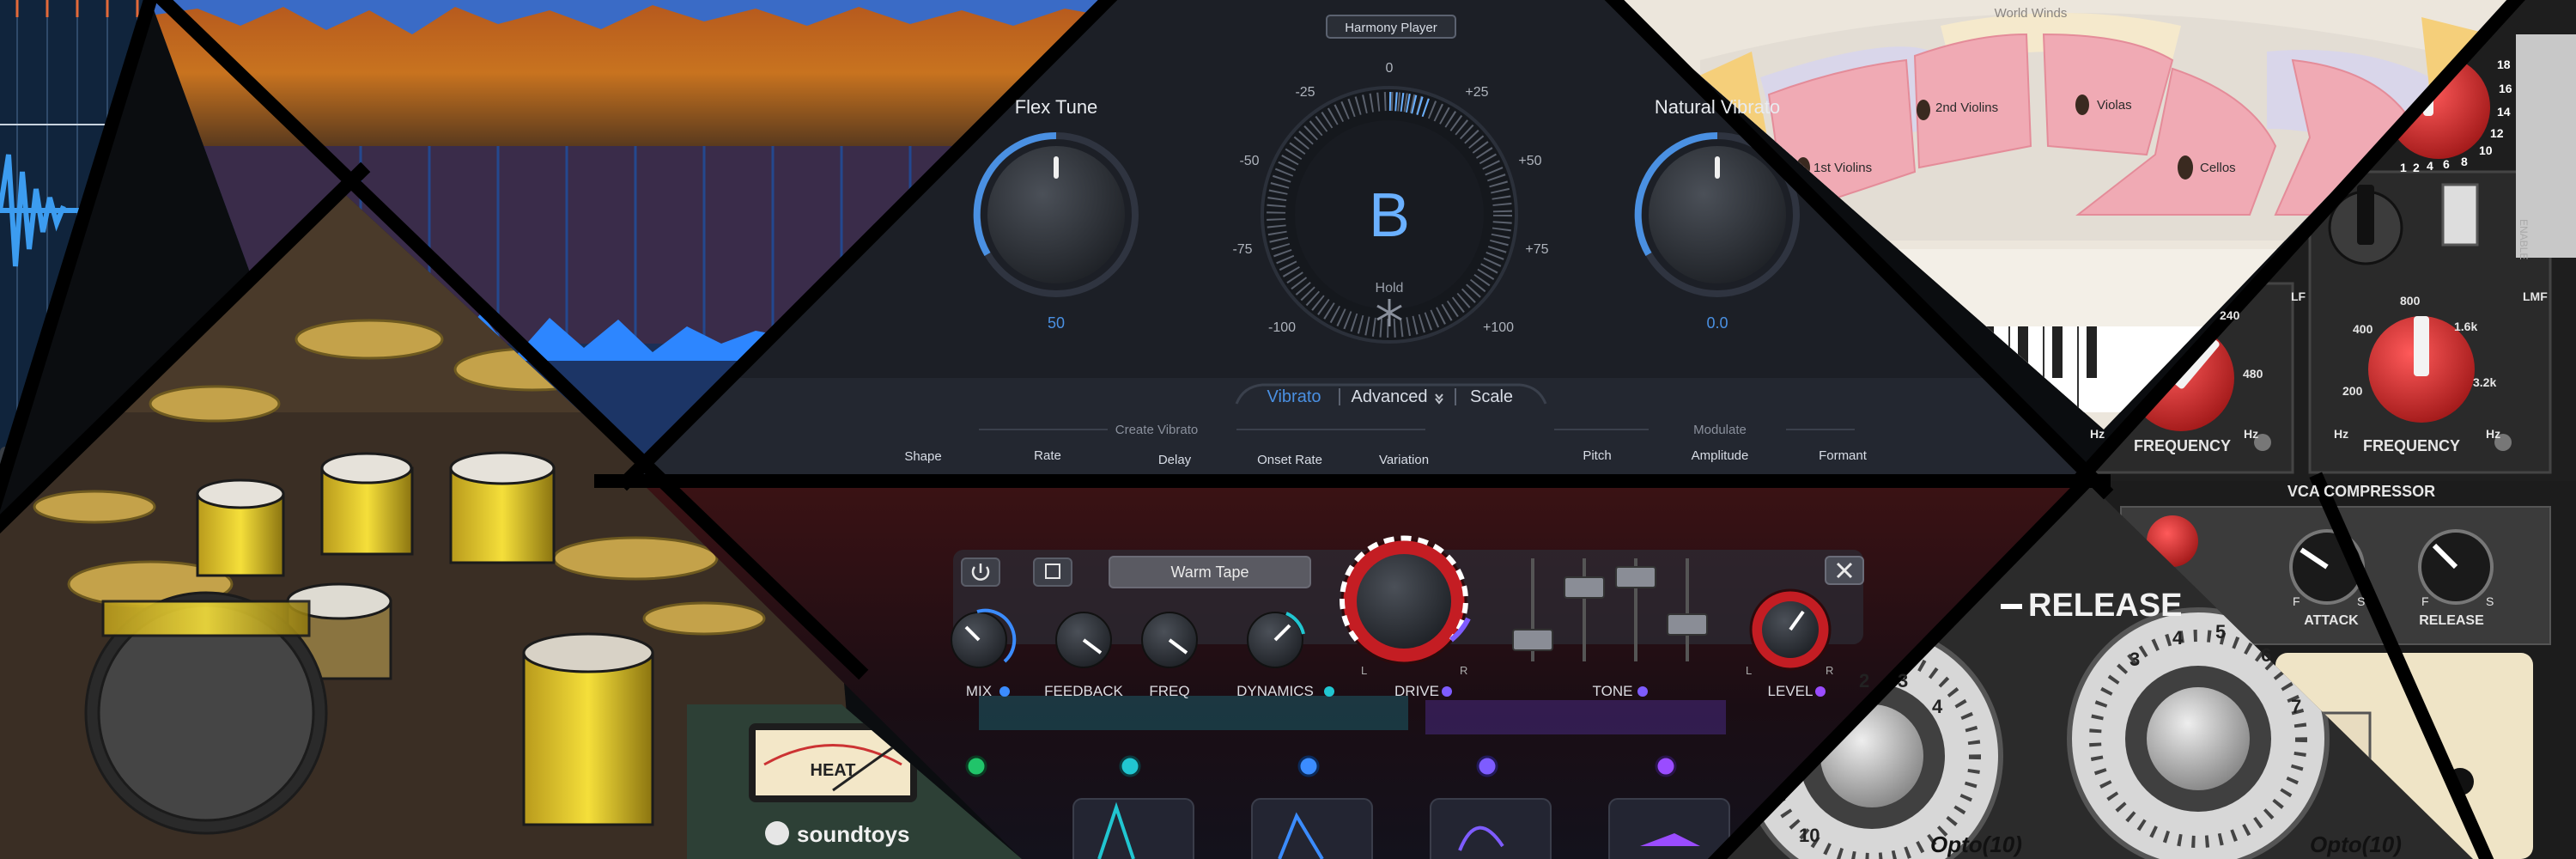 The width and height of the screenshot is (2576, 859). What do you see at coordinates (1529, 161) in the screenshot?
I see `dial-tick: +50` at bounding box center [1529, 161].